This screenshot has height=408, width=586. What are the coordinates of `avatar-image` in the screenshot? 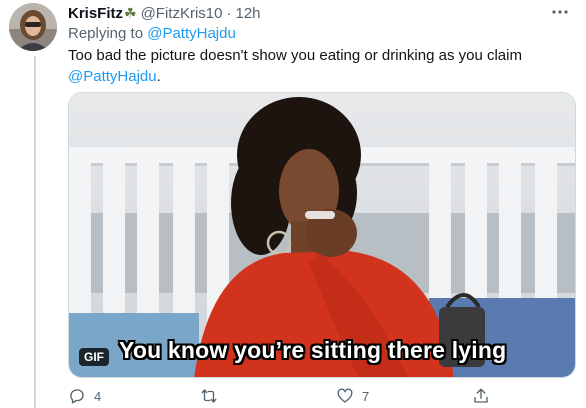 It's located at (33, 27).